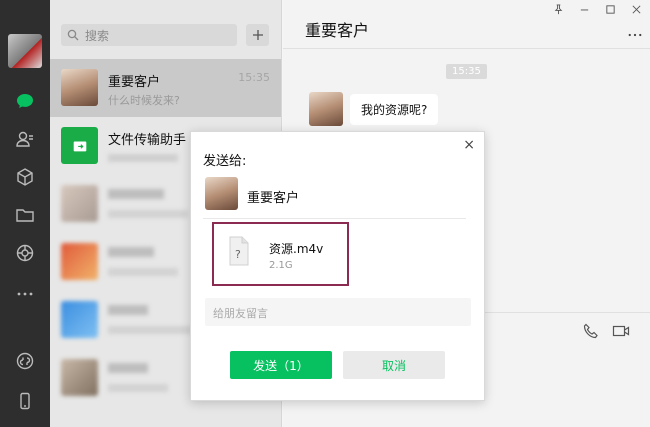  I want to click on maximize-icon, so click(610, 11).